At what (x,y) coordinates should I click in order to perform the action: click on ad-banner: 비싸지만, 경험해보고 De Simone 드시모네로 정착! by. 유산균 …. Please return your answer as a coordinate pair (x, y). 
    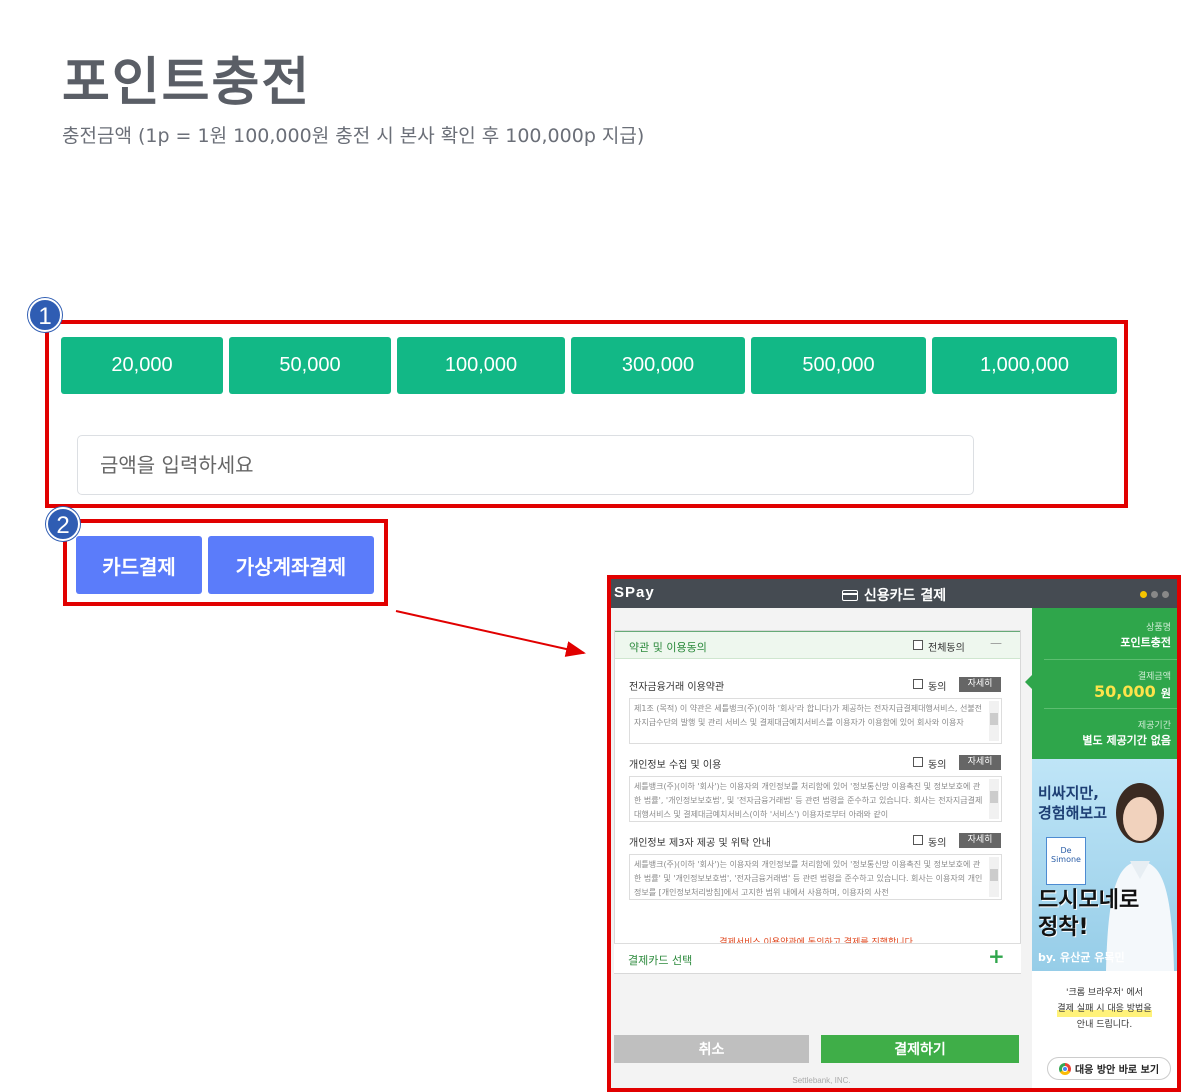
    Looking at the image, I should click on (1104, 865).